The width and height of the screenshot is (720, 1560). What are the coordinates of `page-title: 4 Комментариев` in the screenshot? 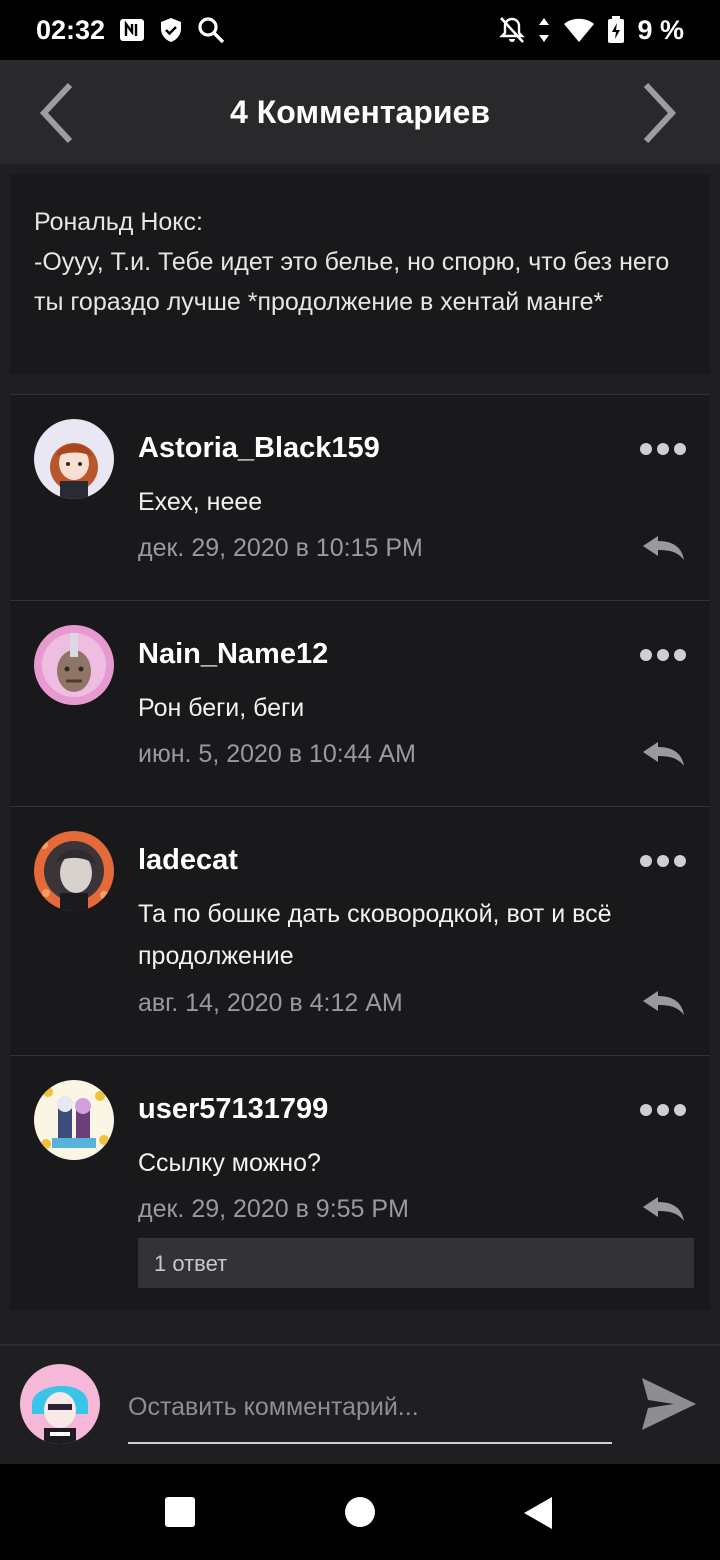 It's located at (360, 111).